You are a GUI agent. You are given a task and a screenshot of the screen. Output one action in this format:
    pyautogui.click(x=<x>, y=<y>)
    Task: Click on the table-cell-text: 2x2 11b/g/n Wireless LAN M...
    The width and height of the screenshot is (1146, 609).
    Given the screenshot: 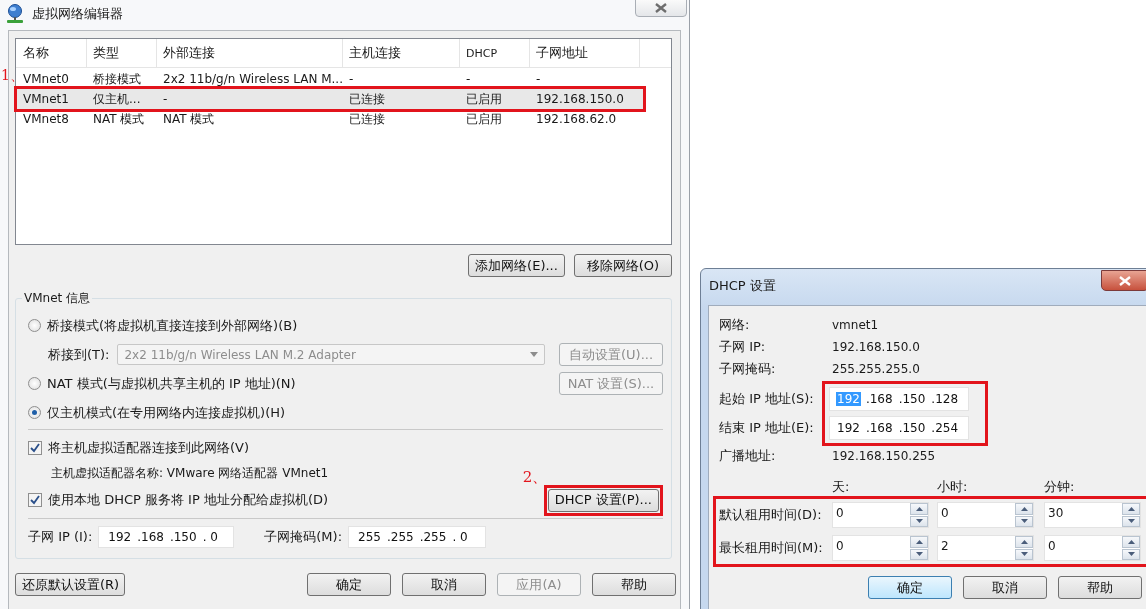 What is the action you would take?
    pyautogui.click(x=252, y=79)
    